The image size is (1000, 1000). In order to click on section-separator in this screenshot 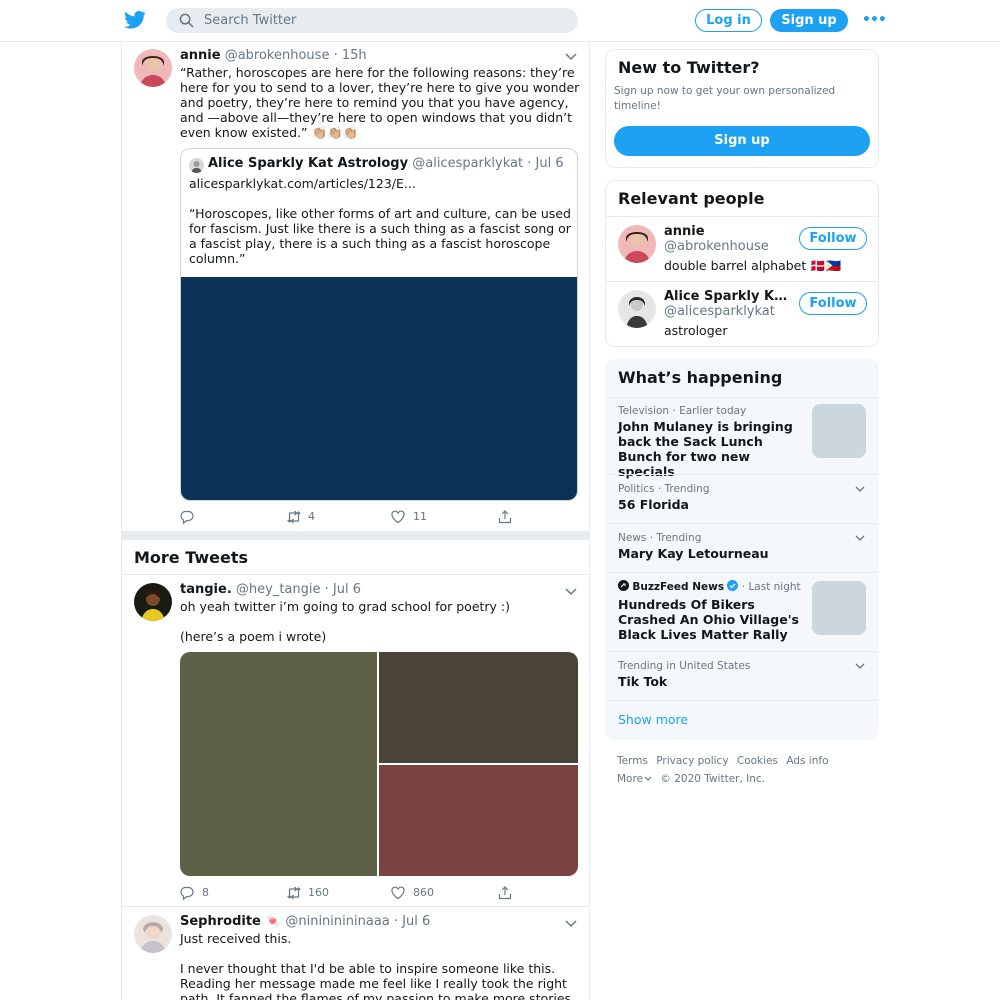, I will do `click(355, 535)`.